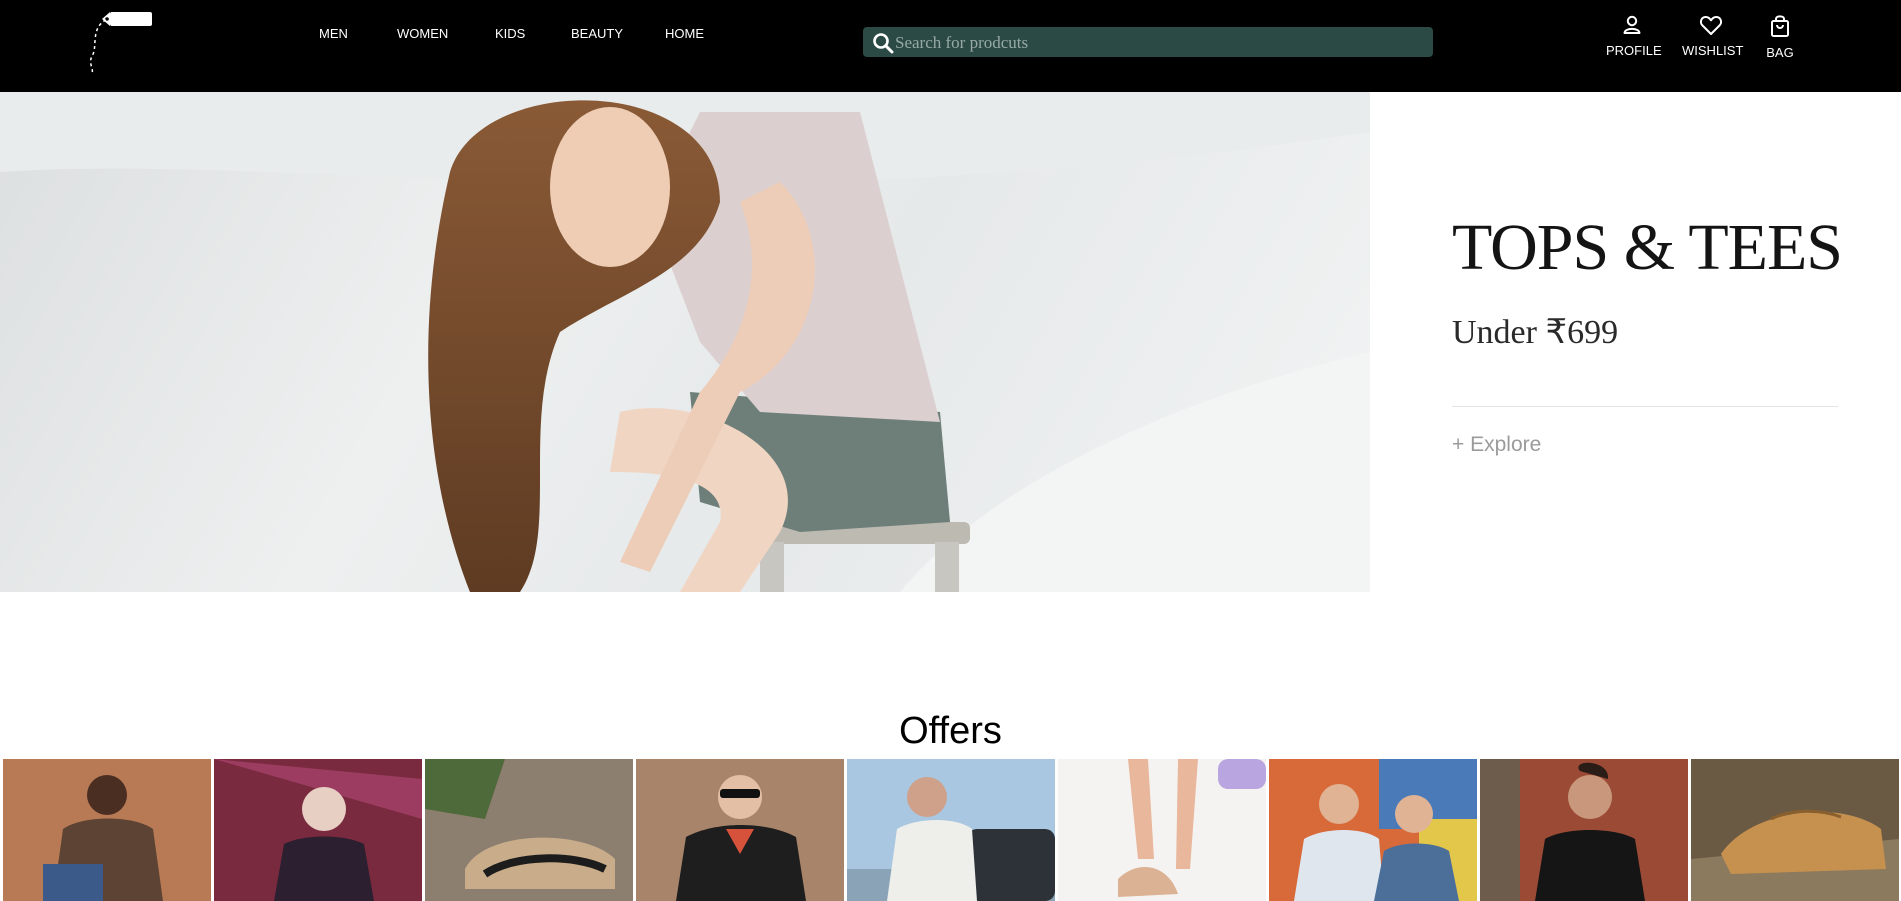 This screenshot has height=901, width=1901. Describe the element at coordinates (1496, 445) in the screenshot. I see `explore-link: + Explore` at that location.